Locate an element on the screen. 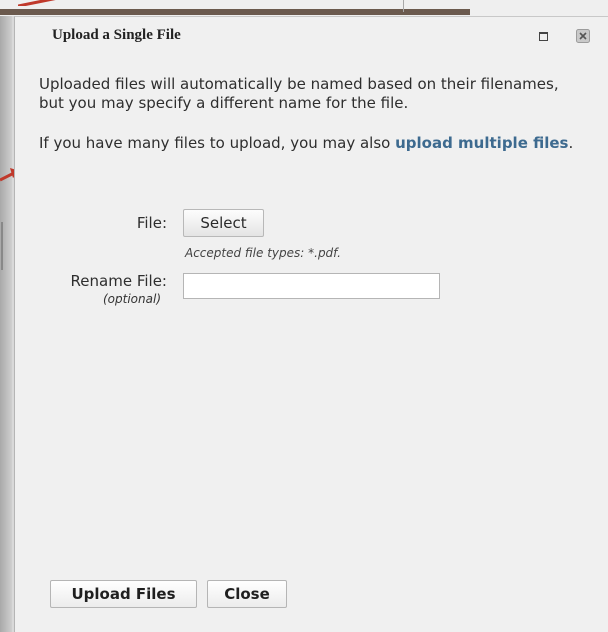 Image resolution: width=608 pixels, height=632 pixels. upload-multiple-files-link: upload multiple files is located at coordinates (481, 143).